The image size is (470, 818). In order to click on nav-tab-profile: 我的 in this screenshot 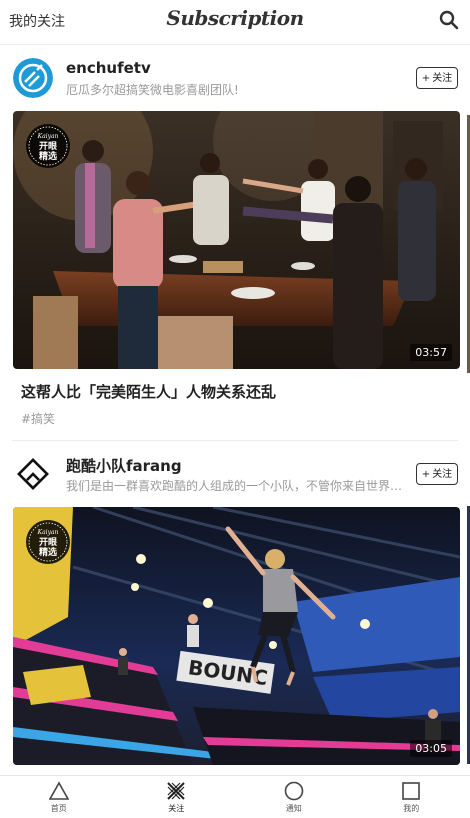, I will do `click(411, 797)`.